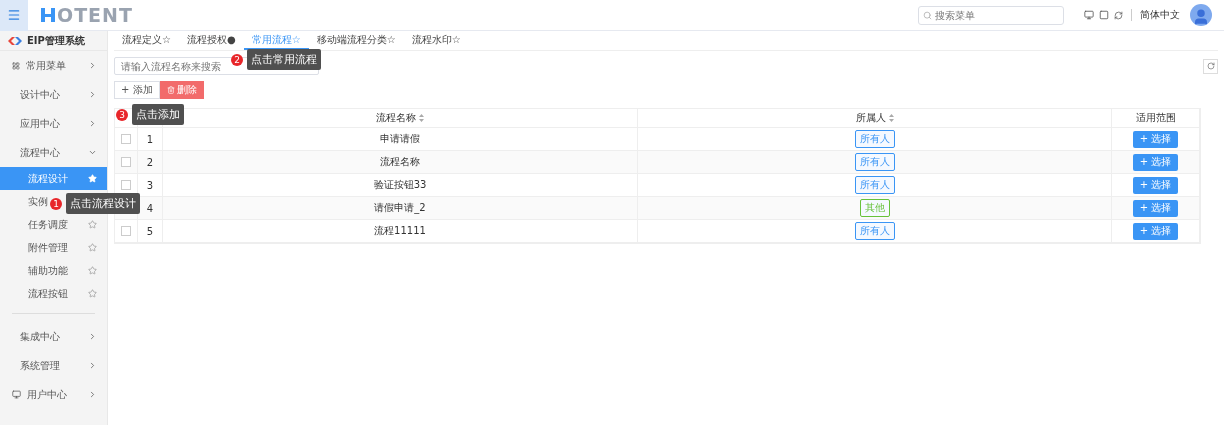 The image size is (1224, 425). What do you see at coordinates (53, 365) in the screenshot?
I see `sidebar-item: 系统管理` at bounding box center [53, 365].